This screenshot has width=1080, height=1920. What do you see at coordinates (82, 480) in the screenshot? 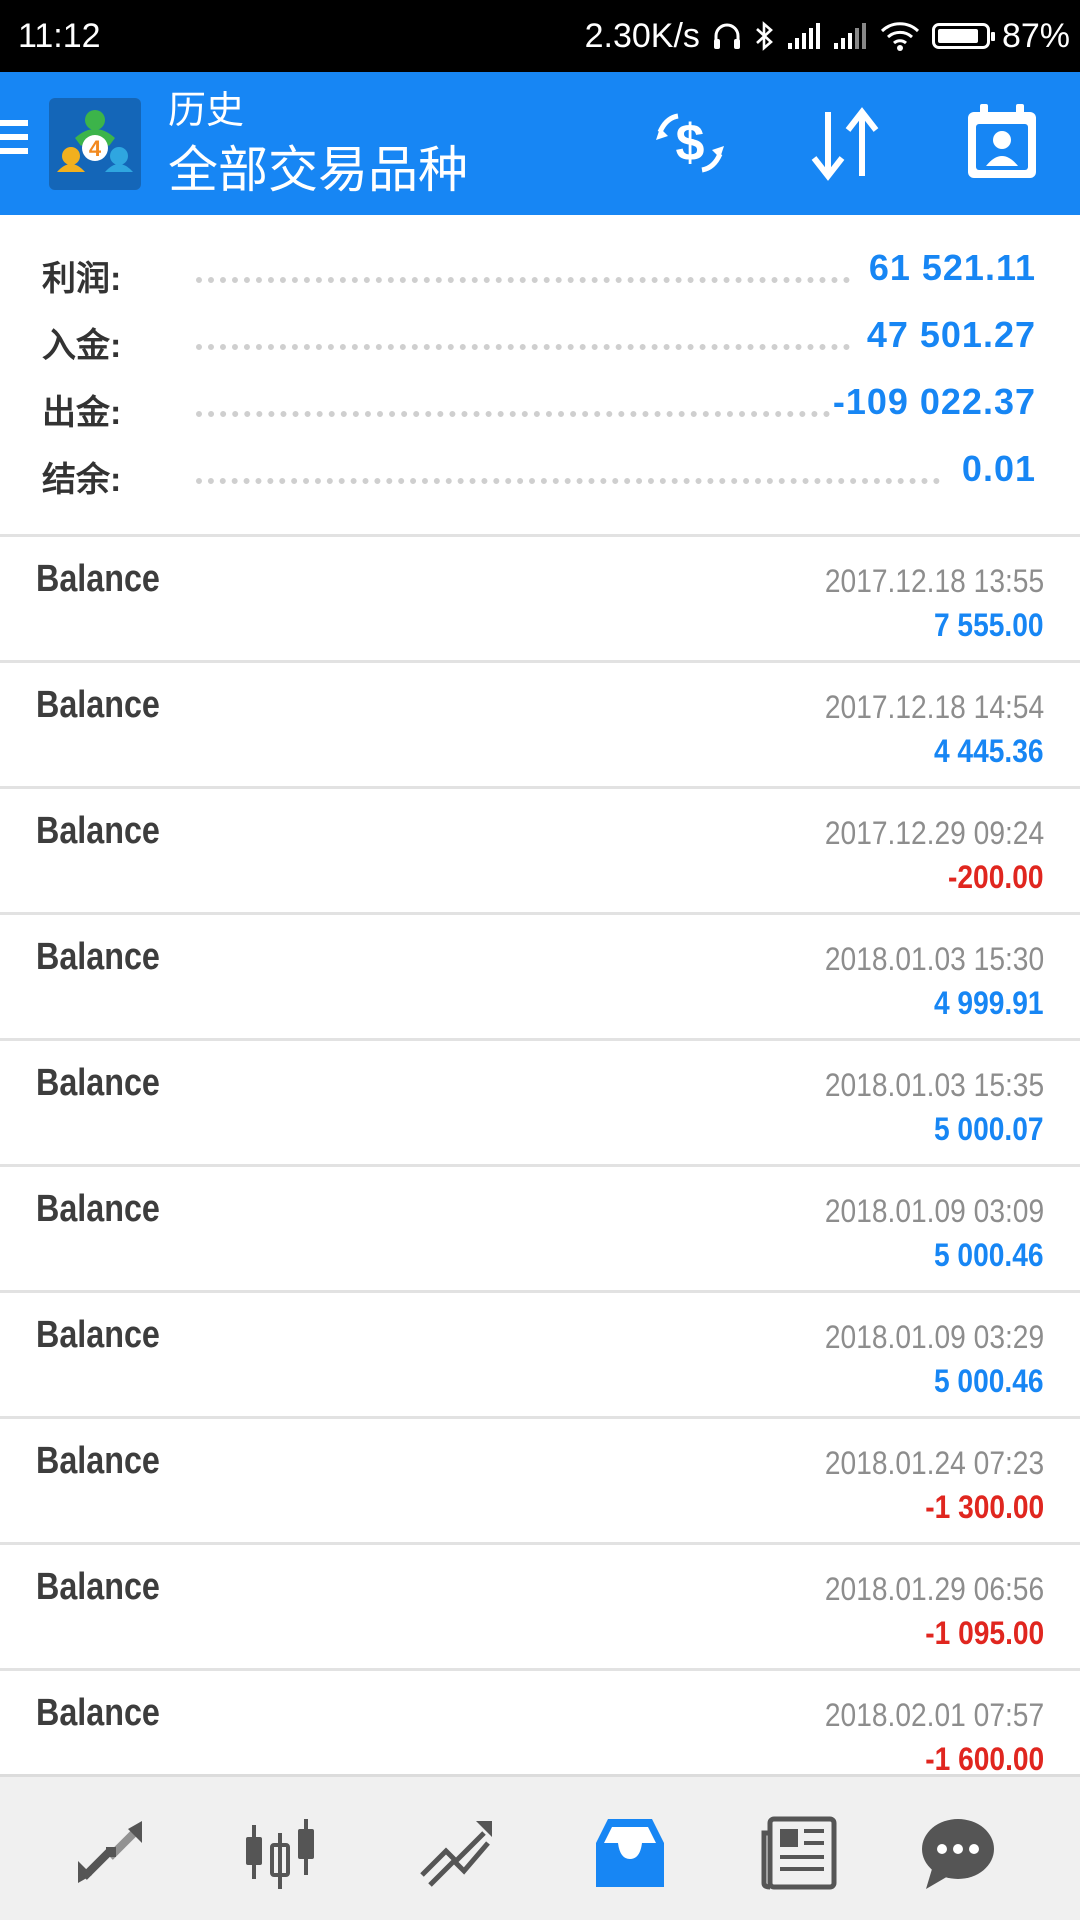
I see `summary-label: 结余:` at bounding box center [82, 480].